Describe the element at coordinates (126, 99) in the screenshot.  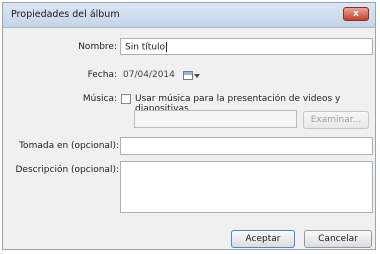
I see `use-music-checkbox` at that location.